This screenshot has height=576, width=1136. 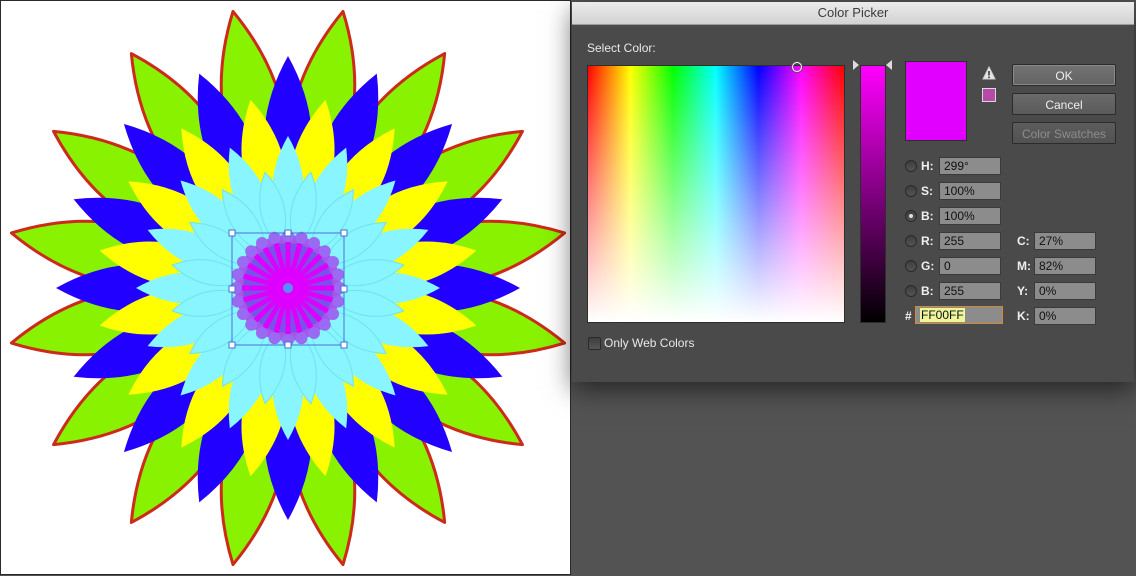 I want to click on dialog-title: Color Picker, so click(x=853, y=13).